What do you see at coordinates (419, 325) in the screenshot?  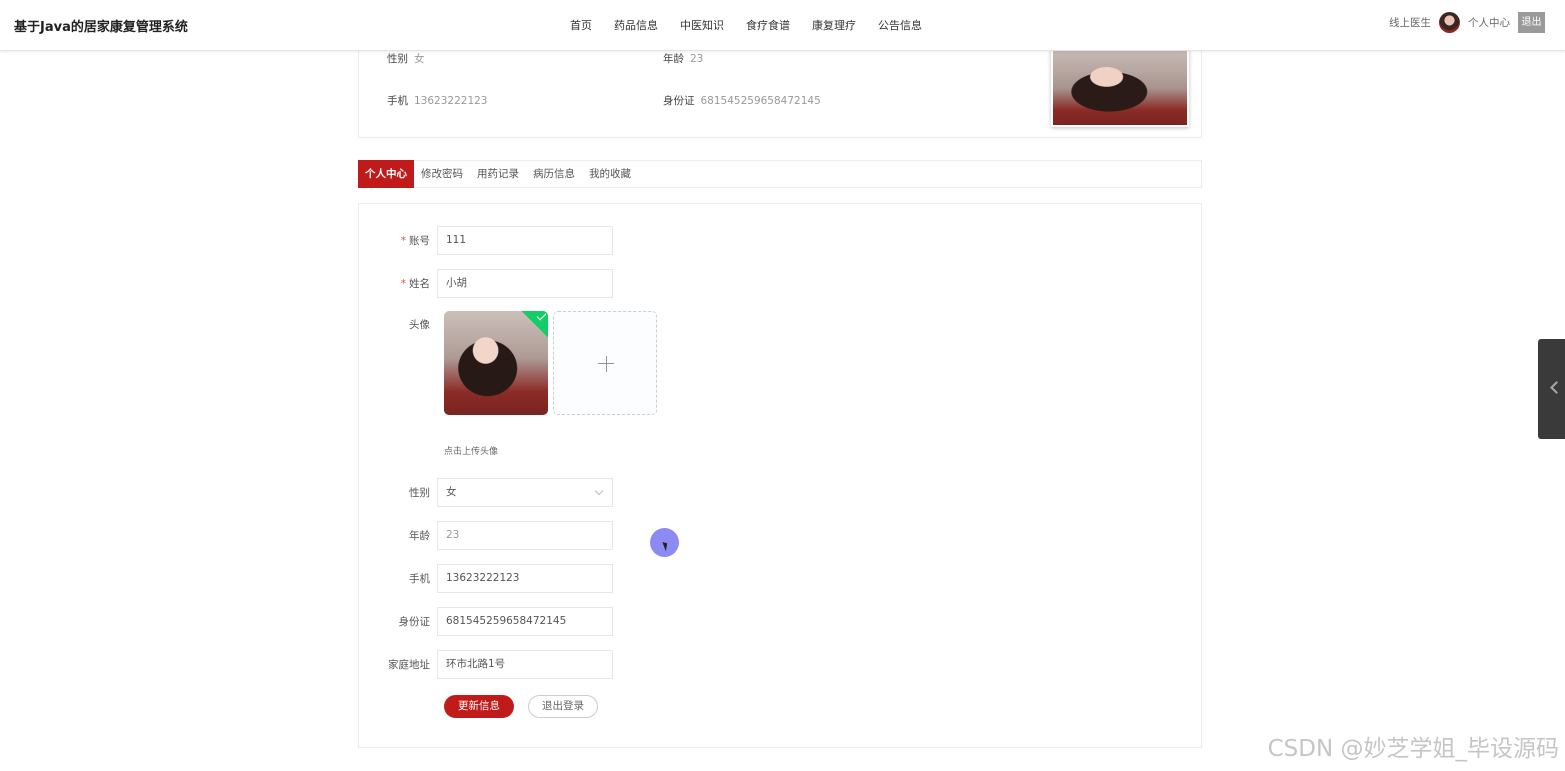 I see `avatar-label: 头像` at bounding box center [419, 325].